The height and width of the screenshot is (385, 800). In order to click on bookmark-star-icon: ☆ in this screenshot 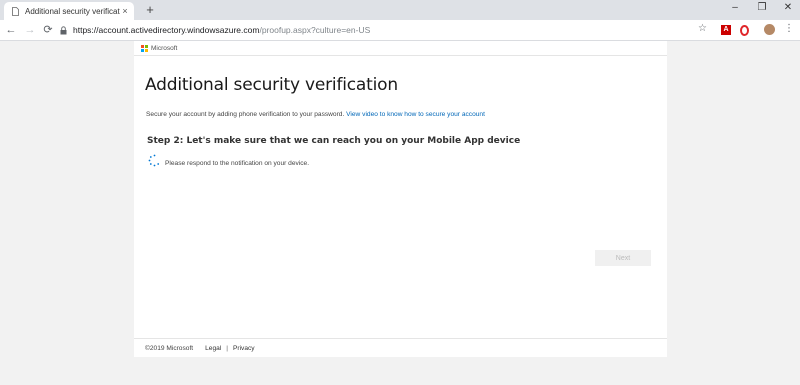, I will do `click(702, 28)`.